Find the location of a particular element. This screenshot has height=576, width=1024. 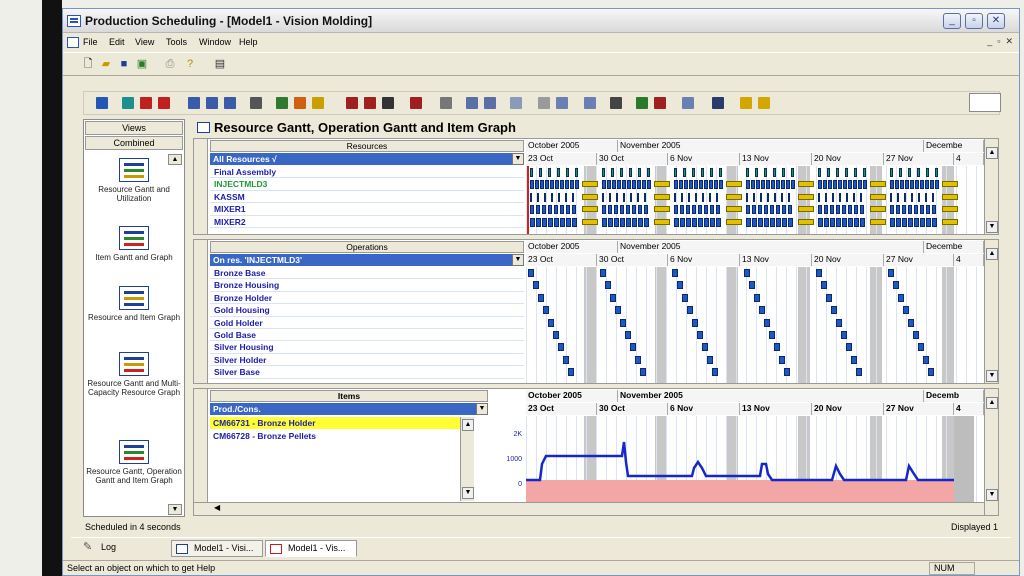

gantt-row-label: Bronze Housing is located at coordinates (367, 285).